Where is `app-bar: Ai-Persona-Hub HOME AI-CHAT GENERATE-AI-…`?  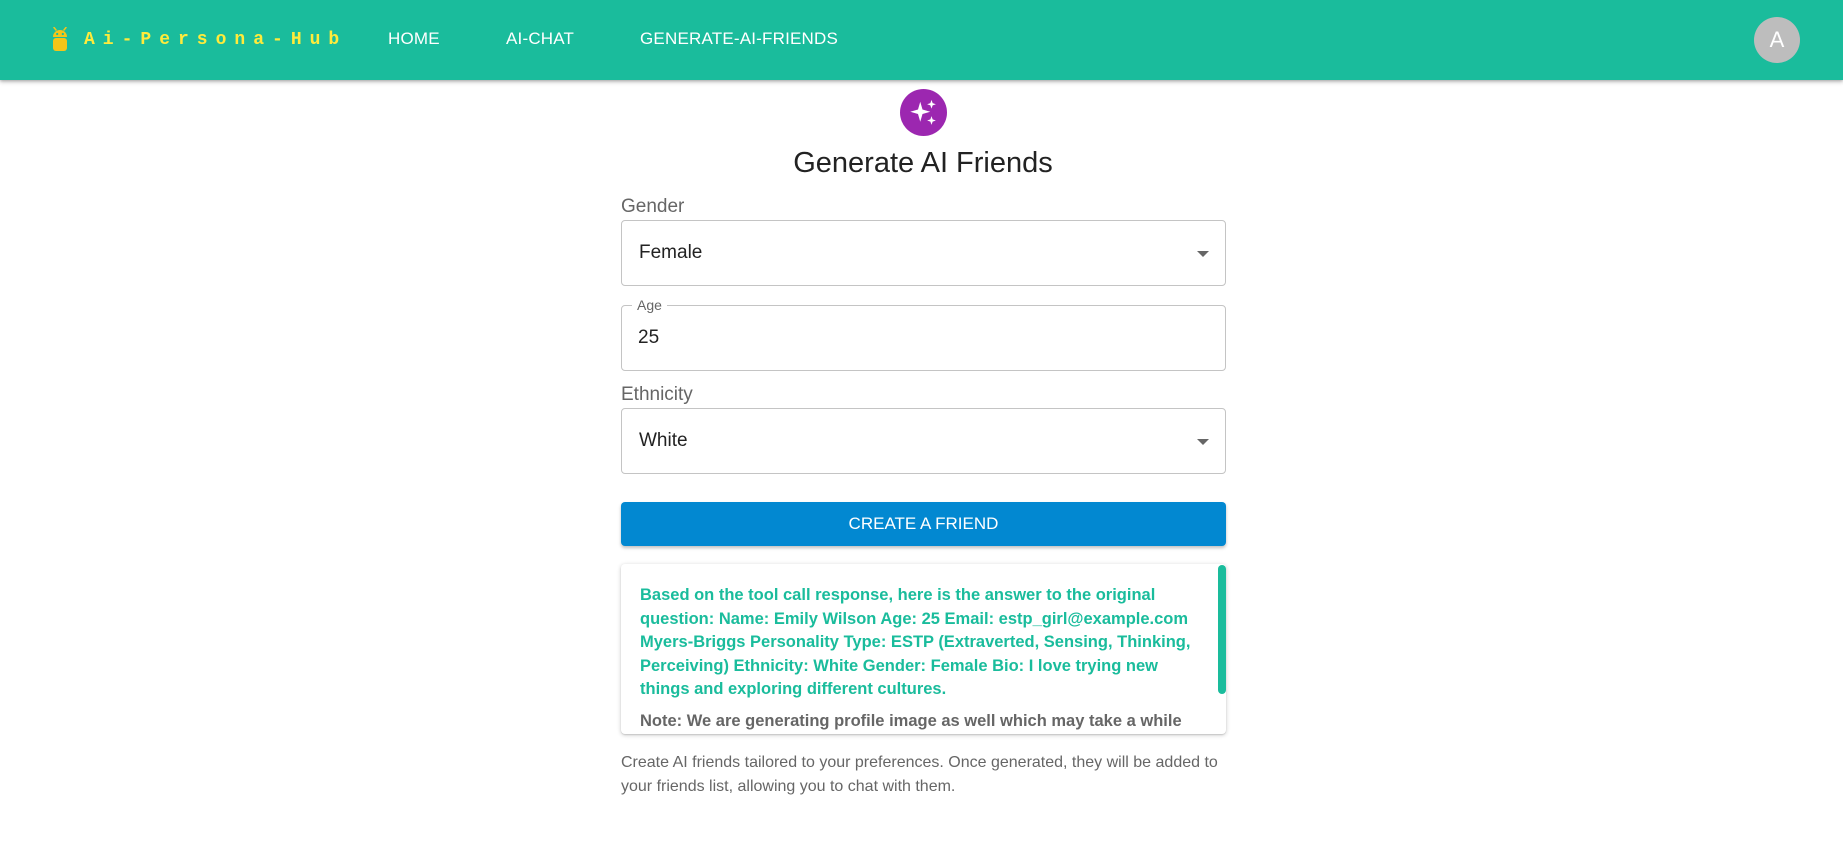 app-bar: Ai-Persona-Hub HOME AI-CHAT GENERATE-AI-… is located at coordinates (921, 40).